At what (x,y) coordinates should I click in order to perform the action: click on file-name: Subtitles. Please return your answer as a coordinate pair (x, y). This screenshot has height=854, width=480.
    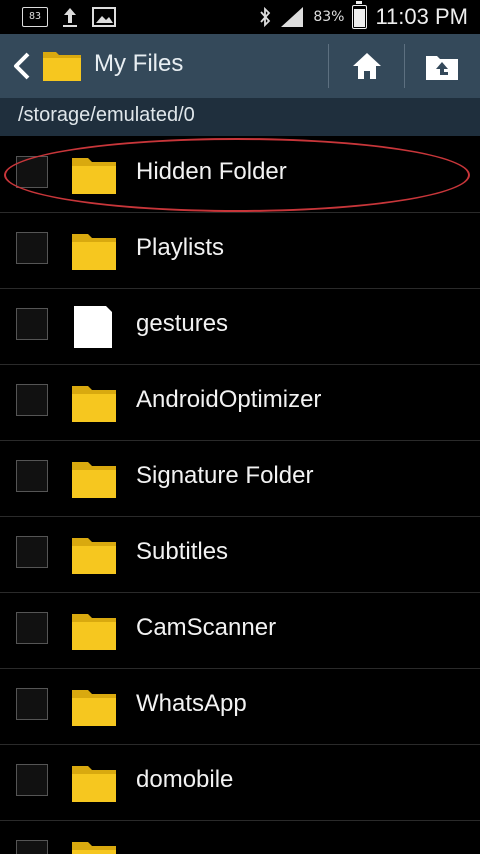
    Looking at the image, I should click on (182, 551).